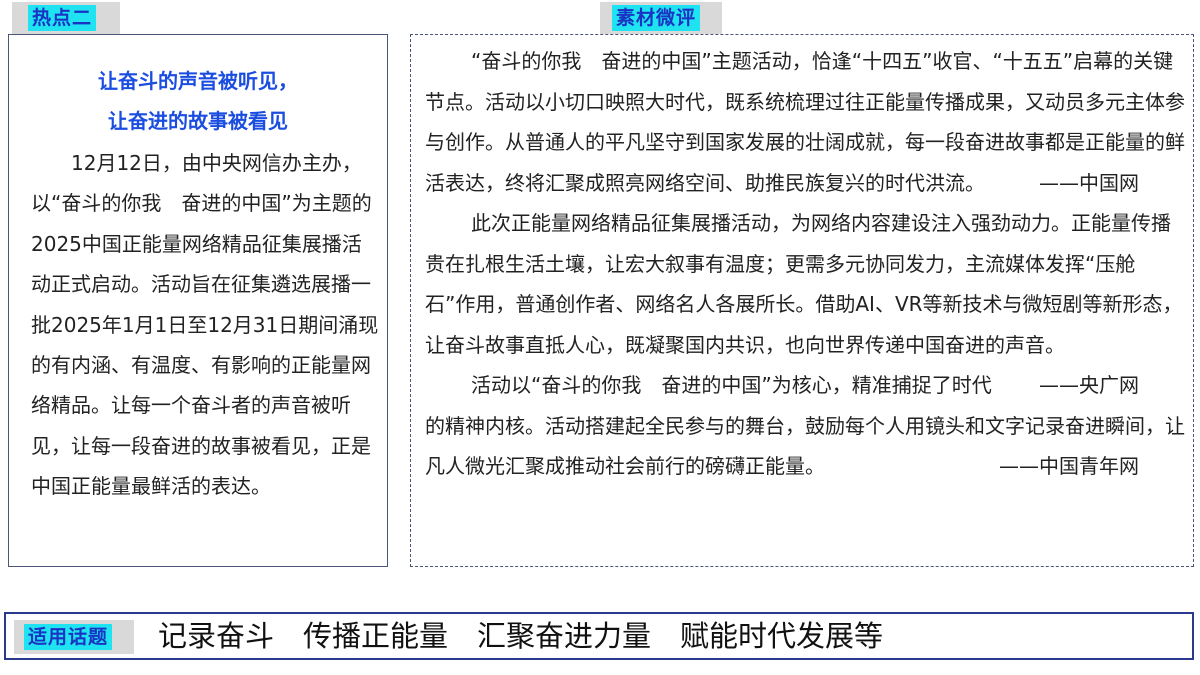  What do you see at coordinates (1089, 385) in the screenshot?
I see `commentary-source: ——央广网` at bounding box center [1089, 385].